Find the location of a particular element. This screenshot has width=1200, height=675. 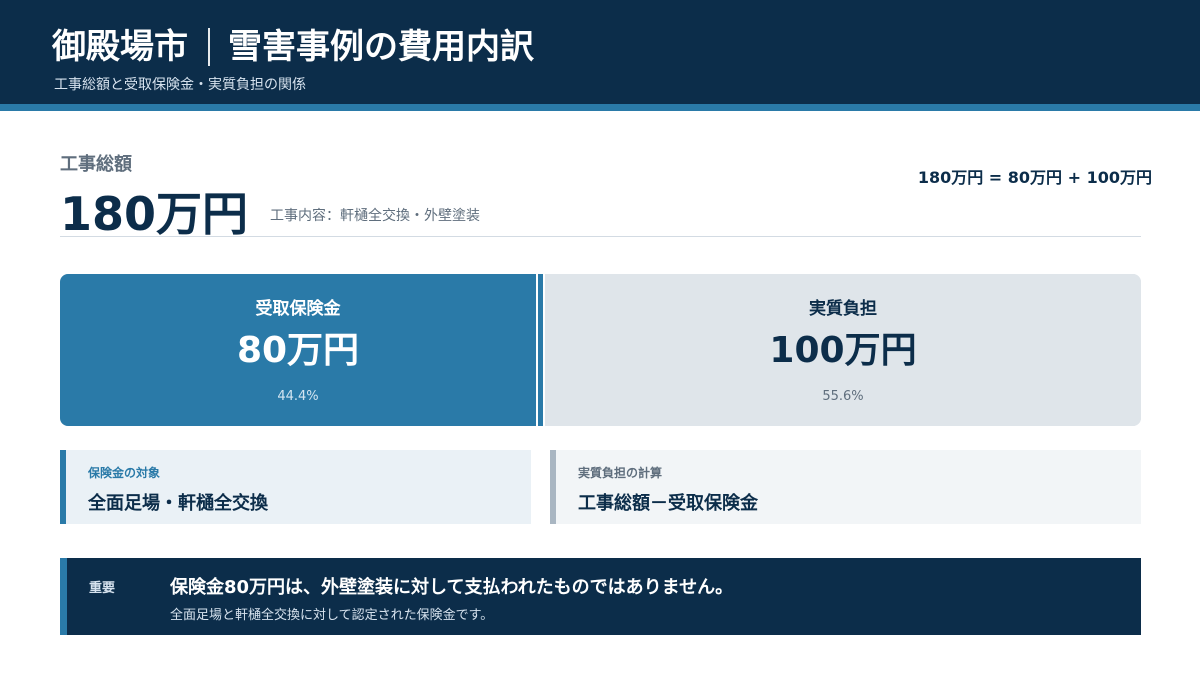

important-main-text: 保険金80万円は、外壁塗装に対して支払われたものではありません。 is located at coordinates (452, 587).